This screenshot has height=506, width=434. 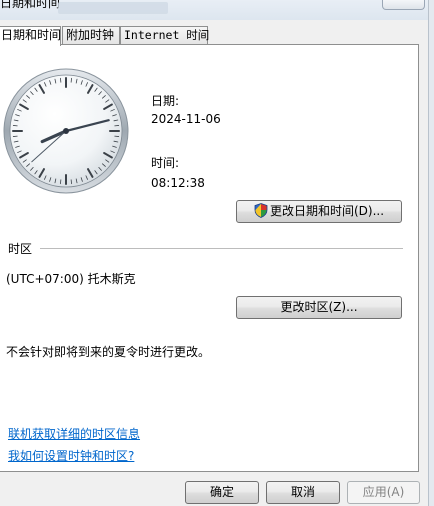 I want to click on title-bar-blurred-area, so click(x=113, y=8).